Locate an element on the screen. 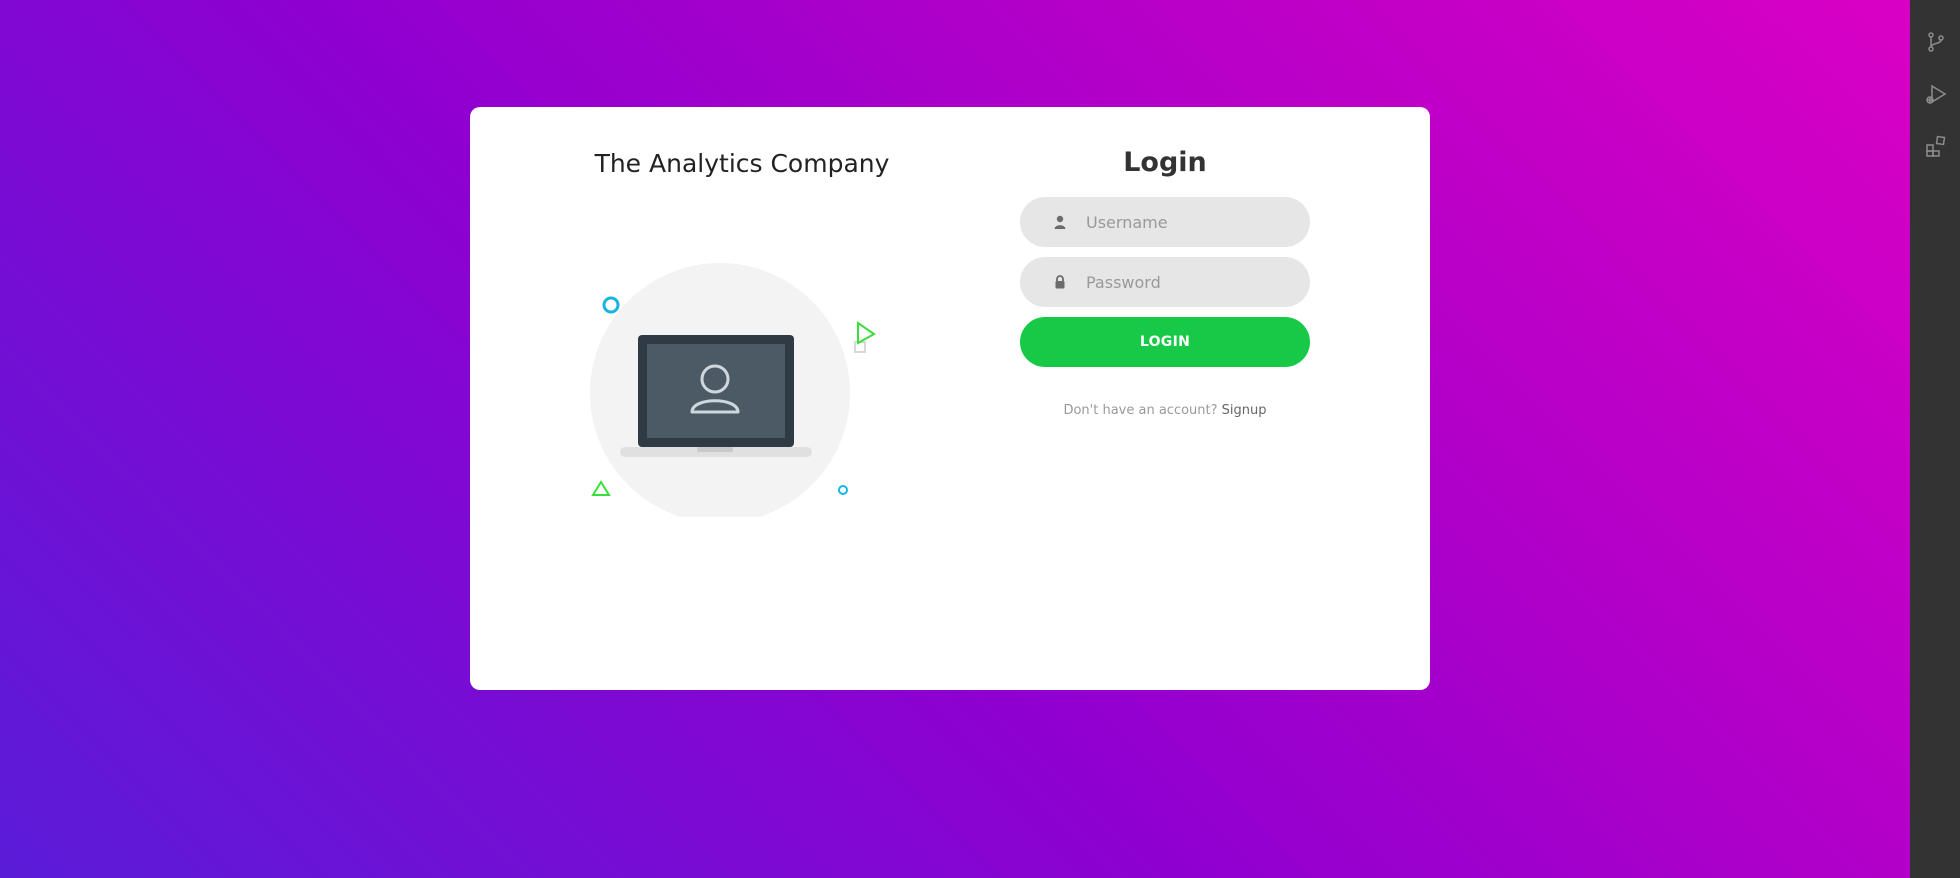 This screenshot has width=1960, height=878. brand-title: The Analytics Company is located at coordinates (742, 163).